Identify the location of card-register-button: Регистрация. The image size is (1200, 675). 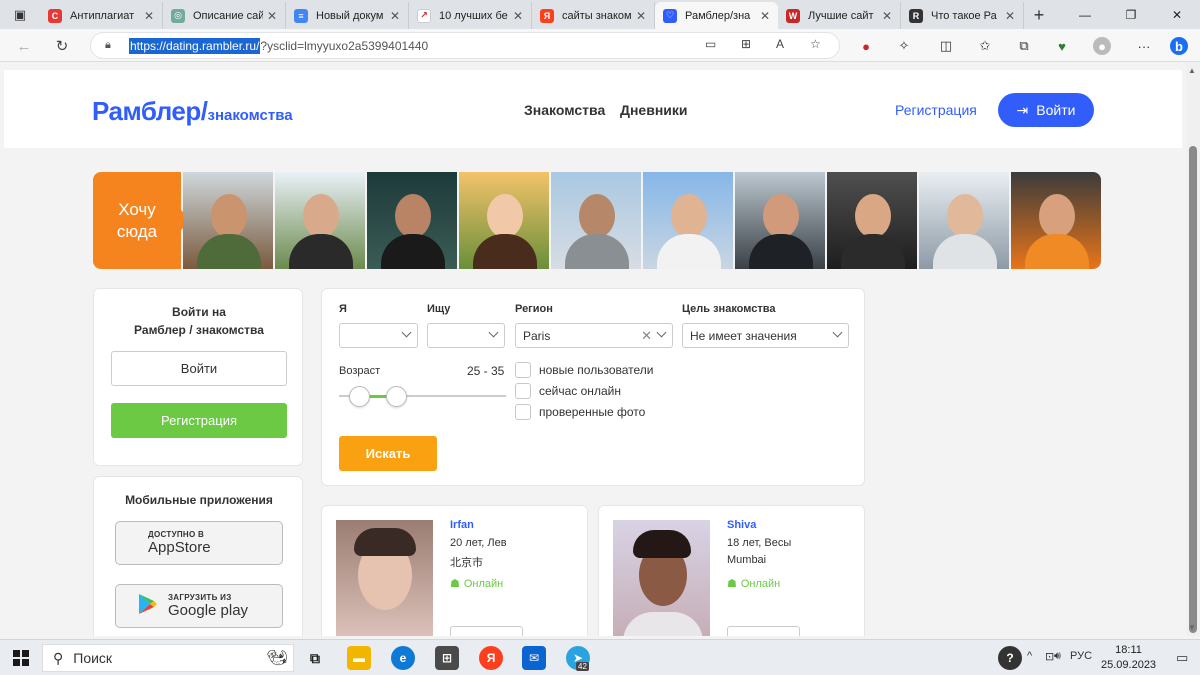
(199, 420).